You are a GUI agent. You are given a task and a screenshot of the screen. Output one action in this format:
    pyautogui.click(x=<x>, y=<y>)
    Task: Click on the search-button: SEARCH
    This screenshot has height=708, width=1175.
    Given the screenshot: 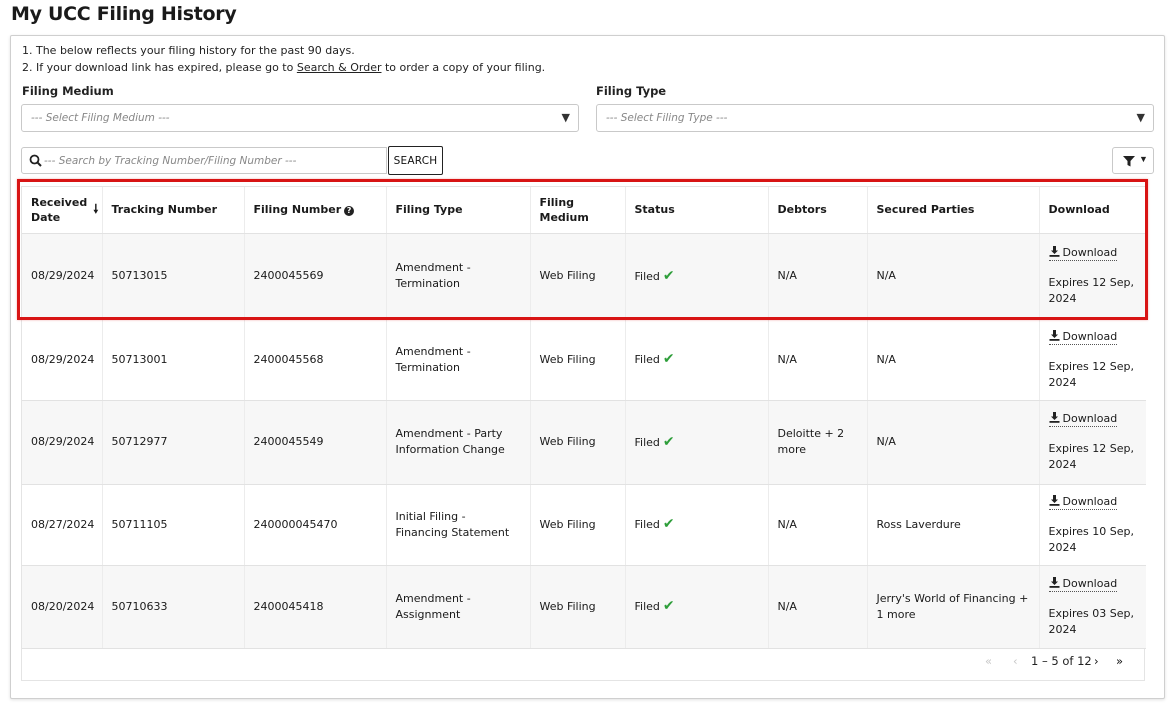 What is the action you would take?
    pyautogui.click(x=415, y=160)
    